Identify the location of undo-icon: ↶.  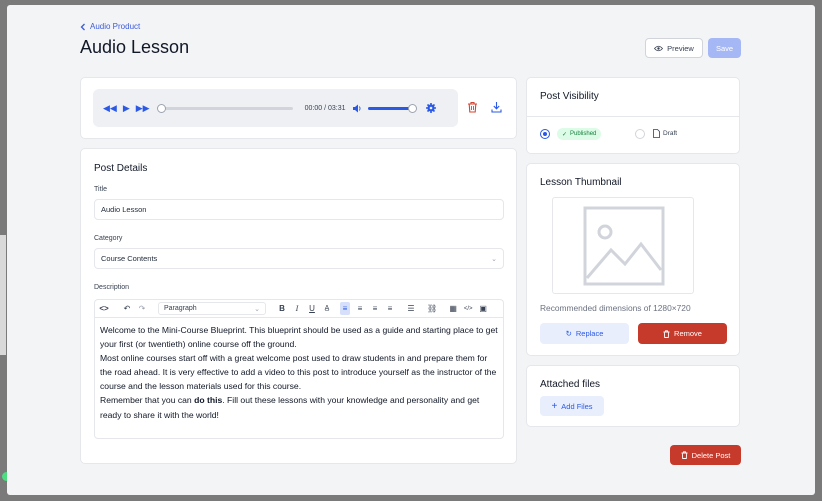
(127, 308).